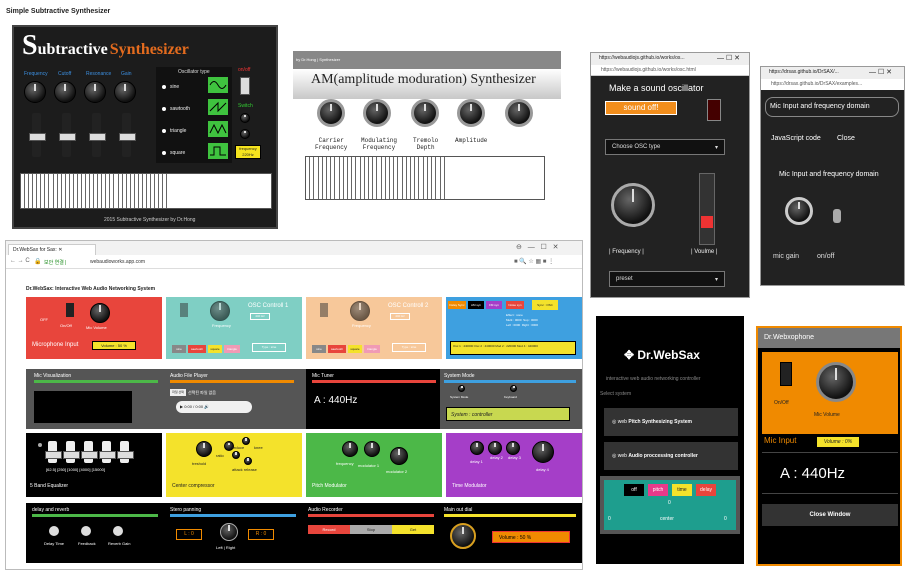 The image size is (920, 574). What do you see at coordinates (350, 449) in the screenshot?
I see `pitch-frequency-knob` at bounding box center [350, 449].